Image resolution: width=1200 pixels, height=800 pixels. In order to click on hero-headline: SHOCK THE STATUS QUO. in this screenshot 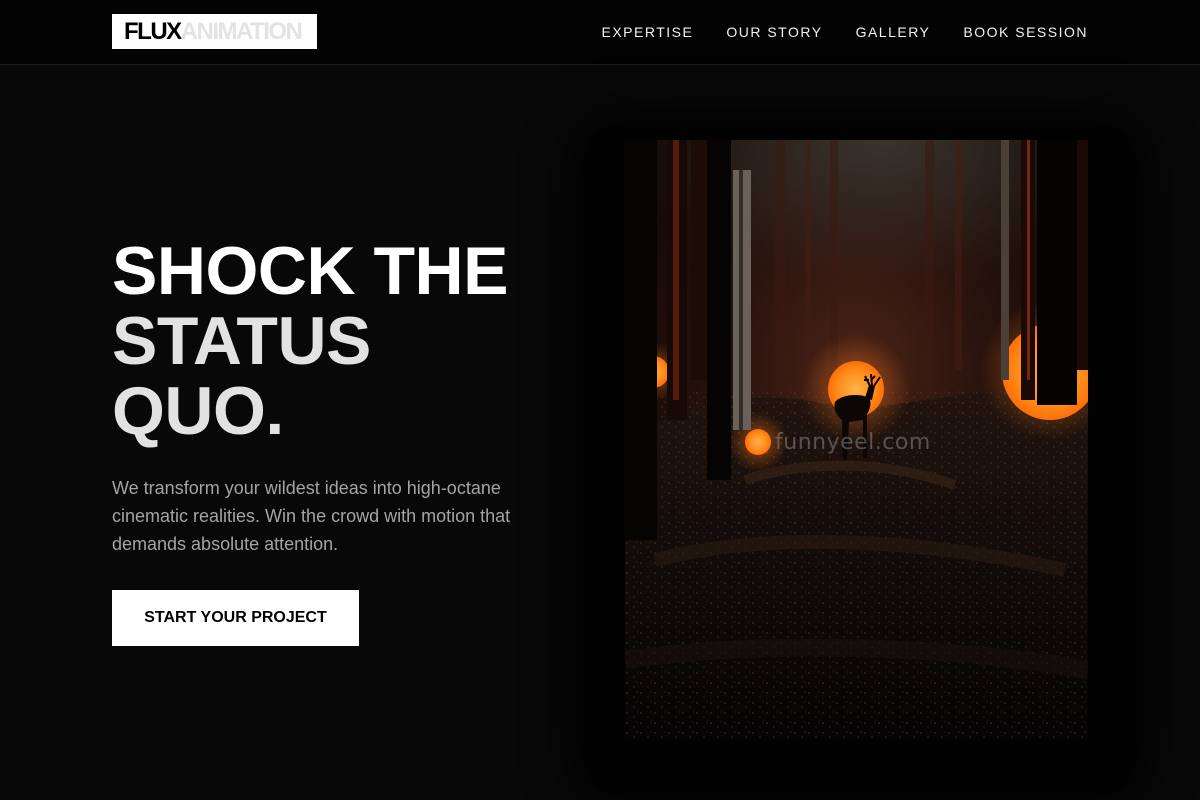, I will do `click(342, 341)`.